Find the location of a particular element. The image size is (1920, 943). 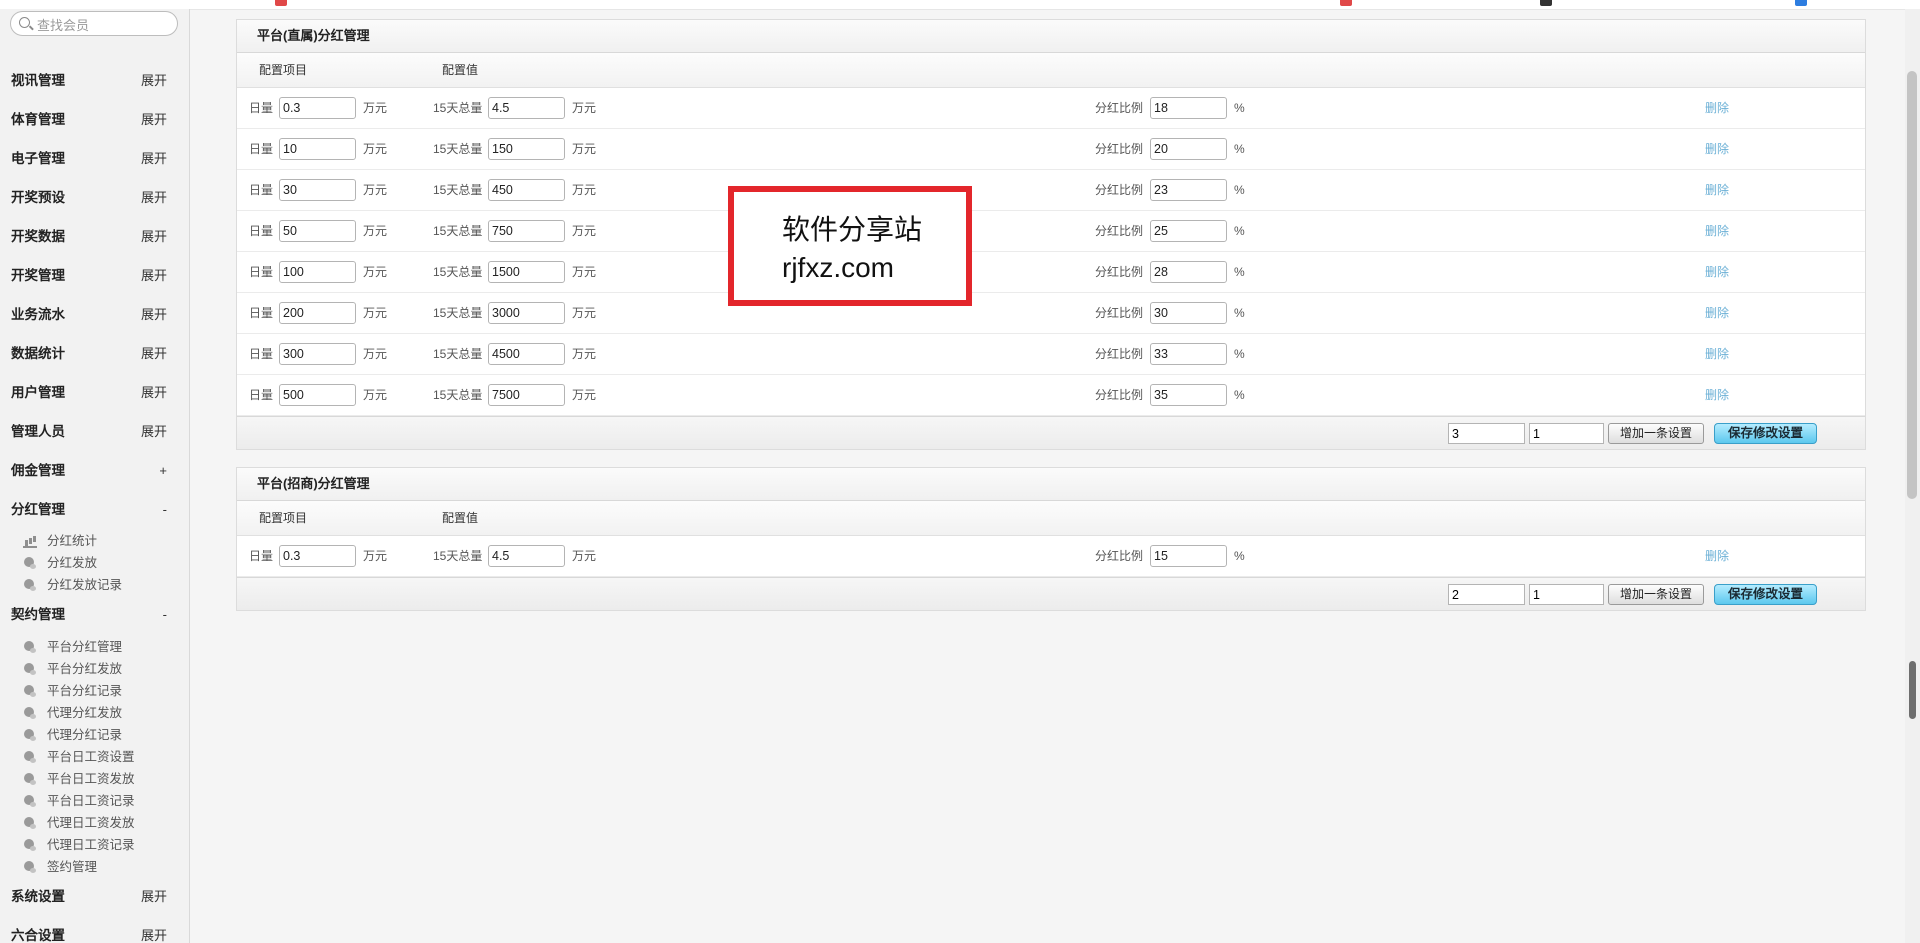

sidebar-item-dividend-payout: 分红发放 is located at coordinates (94, 563).